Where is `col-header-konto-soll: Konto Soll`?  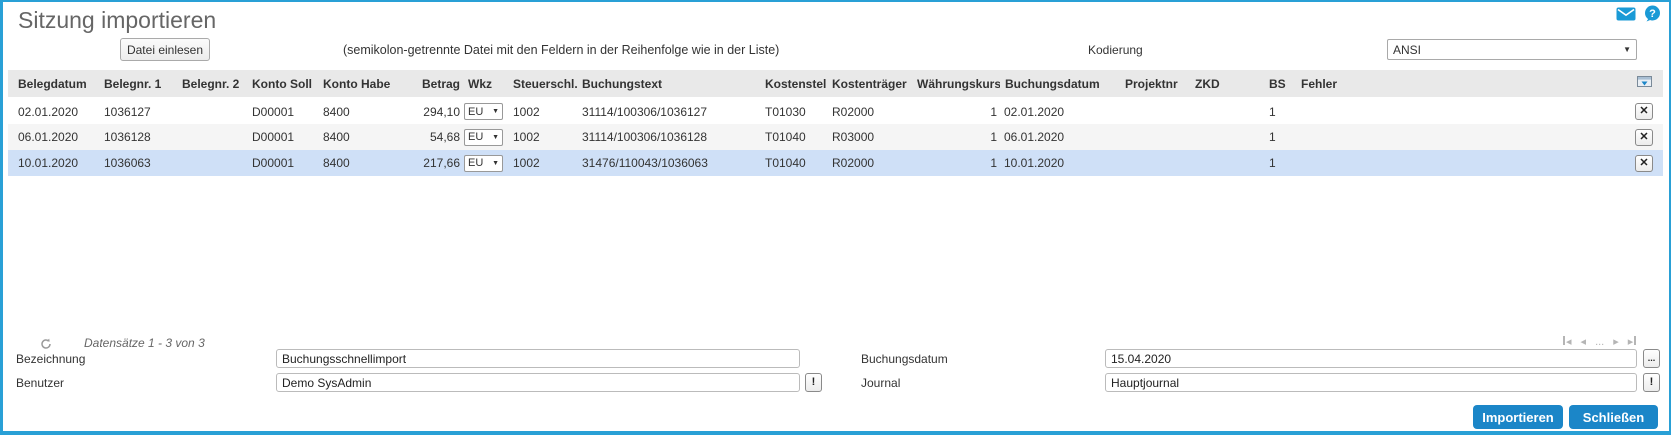 col-header-konto-soll: Konto Soll is located at coordinates (282, 84).